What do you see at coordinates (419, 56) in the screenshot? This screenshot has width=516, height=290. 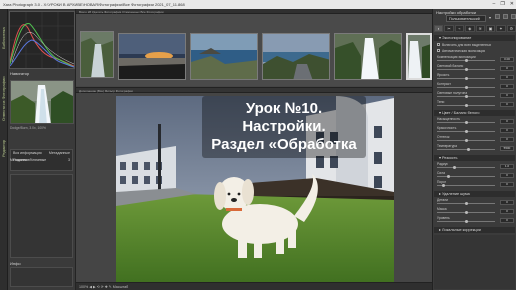 I see `filmstrip-thumb-selected` at bounding box center [419, 56].